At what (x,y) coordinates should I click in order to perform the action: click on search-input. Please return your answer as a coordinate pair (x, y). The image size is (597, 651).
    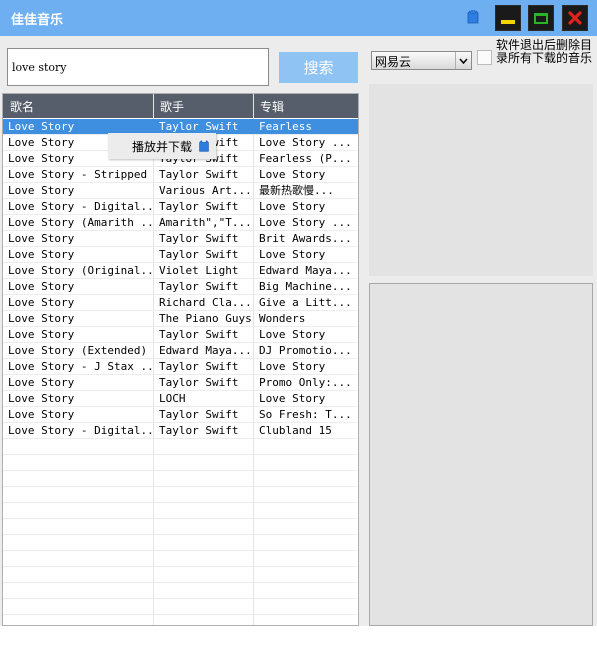
    Looking at the image, I should click on (138, 67).